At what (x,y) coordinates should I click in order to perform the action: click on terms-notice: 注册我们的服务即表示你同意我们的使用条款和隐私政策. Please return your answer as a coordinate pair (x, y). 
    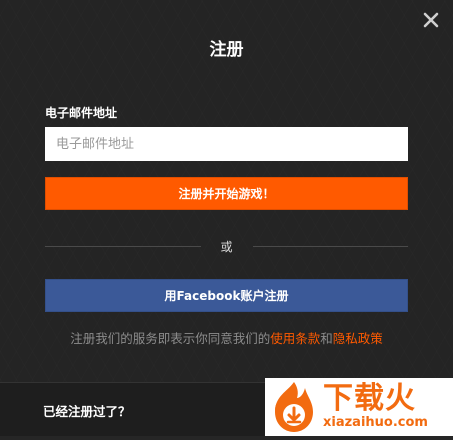
    Looking at the image, I should click on (226, 337).